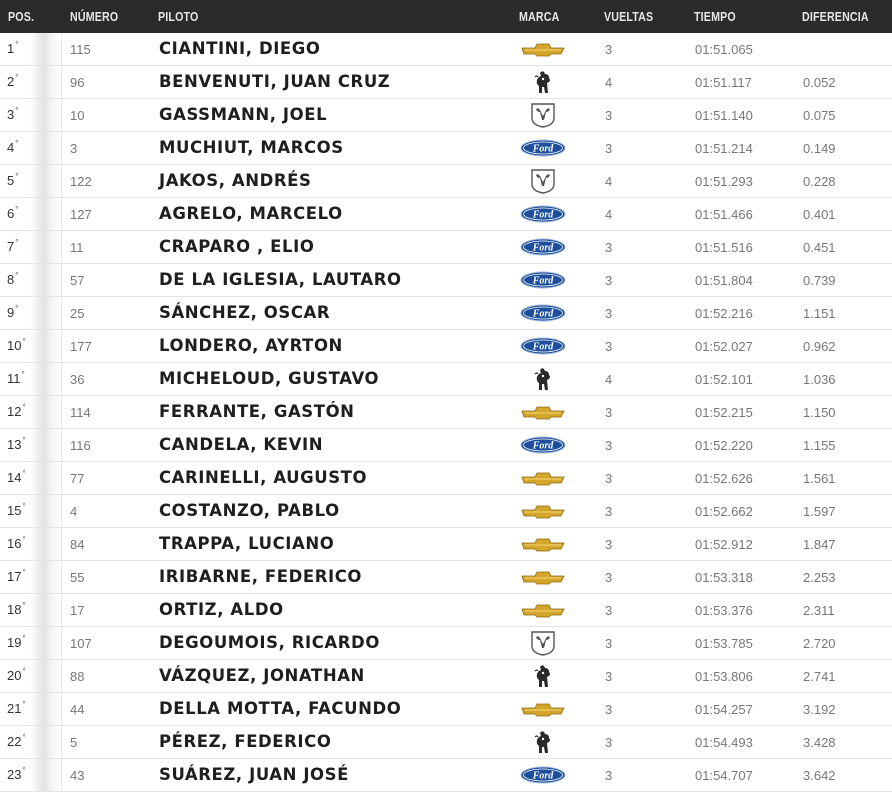  What do you see at coordinates (16, 345) in the screenshot?
I see `position: 10°` at bounding box center [16, 345].